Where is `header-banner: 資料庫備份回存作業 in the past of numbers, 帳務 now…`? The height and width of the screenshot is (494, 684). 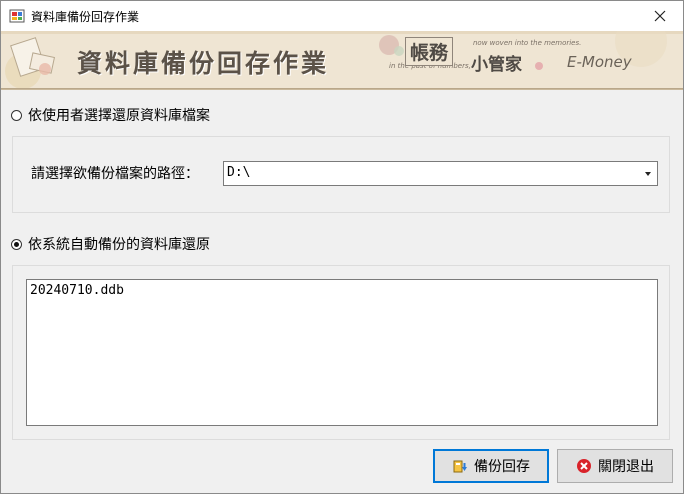 header-banner: 資料庫備份回存作業 in the past of numbers, 帳務 now… is located at coordinates (342, 60).